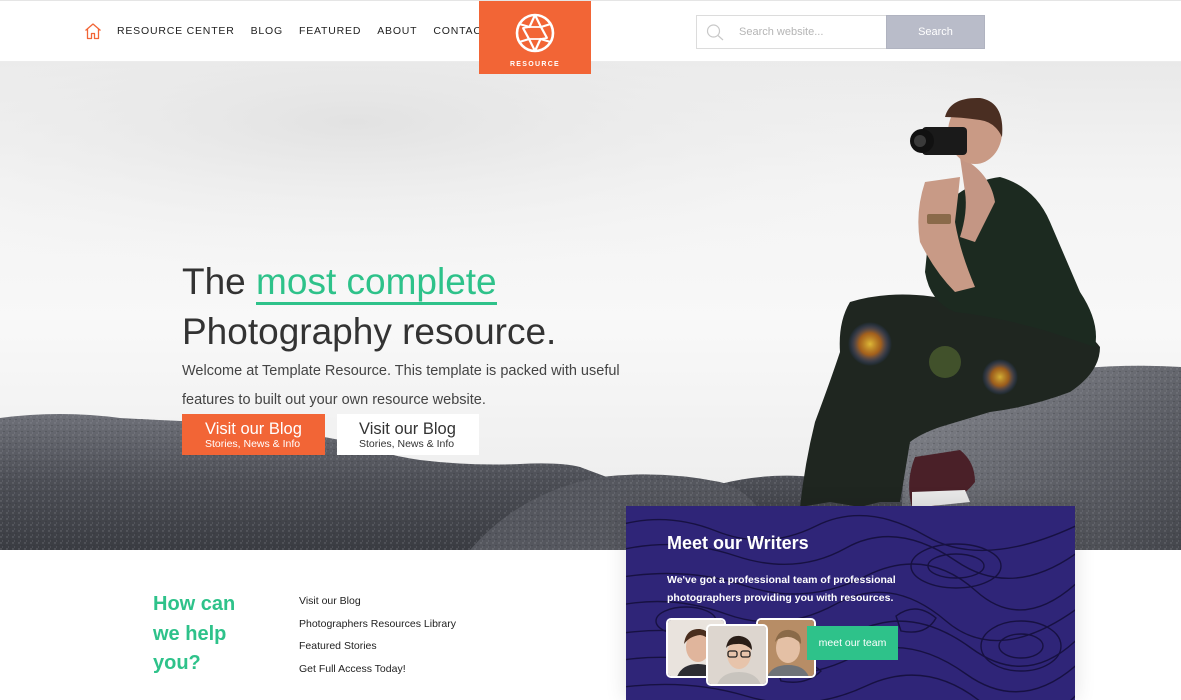 This screenshot has width=1181, height=700. What do you see at coordinates (369, 331) in the screenshot?
I see `headline-line2: Photography resource.` at bounding box center [369, 331].